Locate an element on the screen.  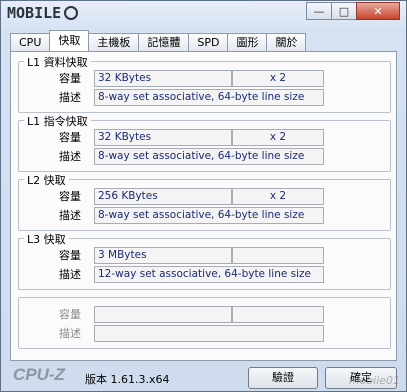
maximize-icon: □ is located at coordinates (344, 11).